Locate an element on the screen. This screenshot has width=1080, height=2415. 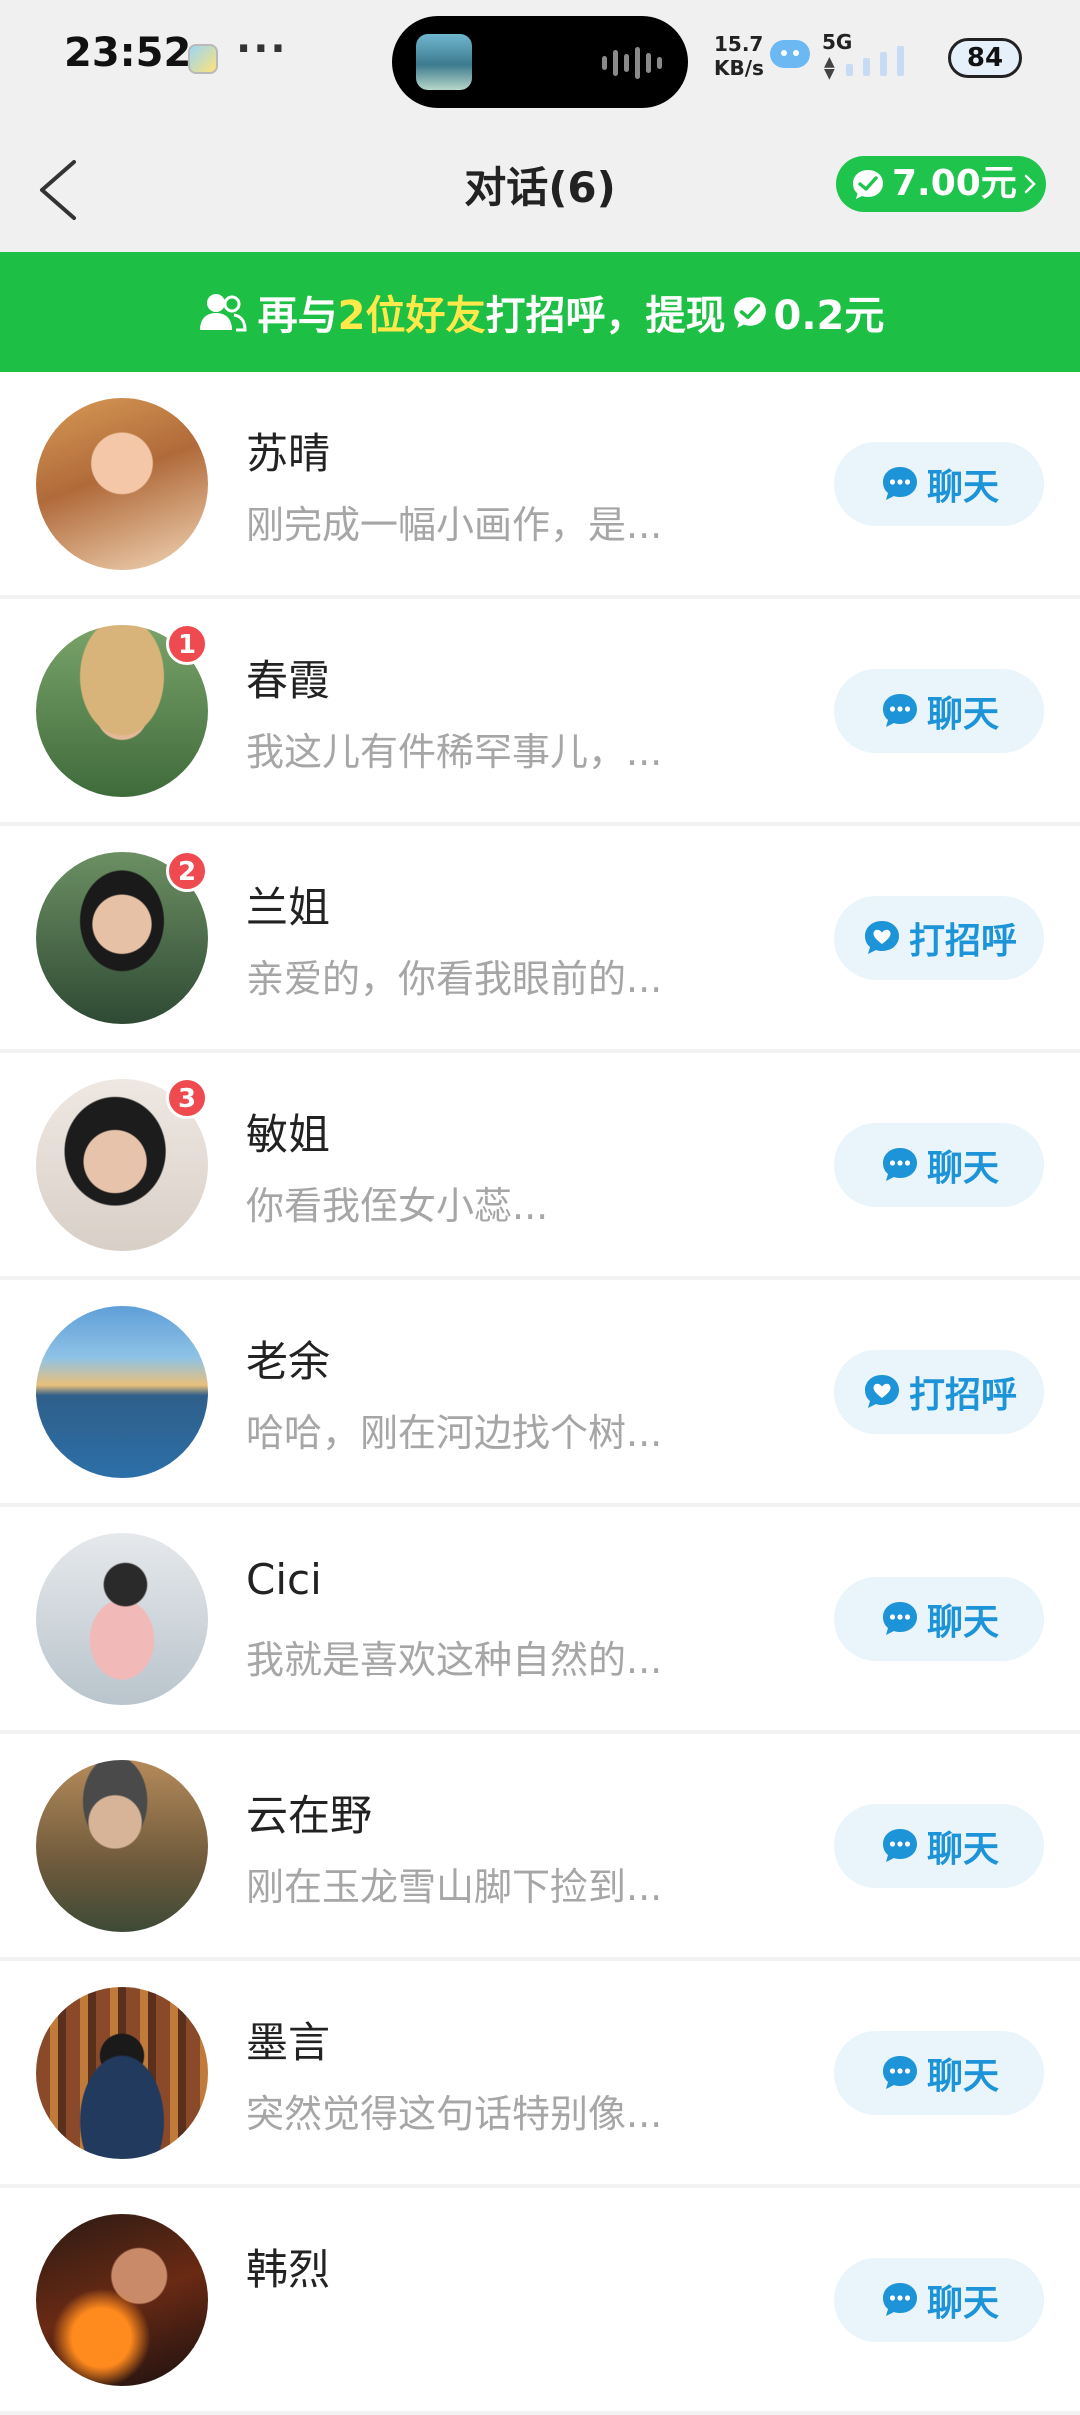
wallet-balance-button: 7.00元 is located at coordinates (941, 184).